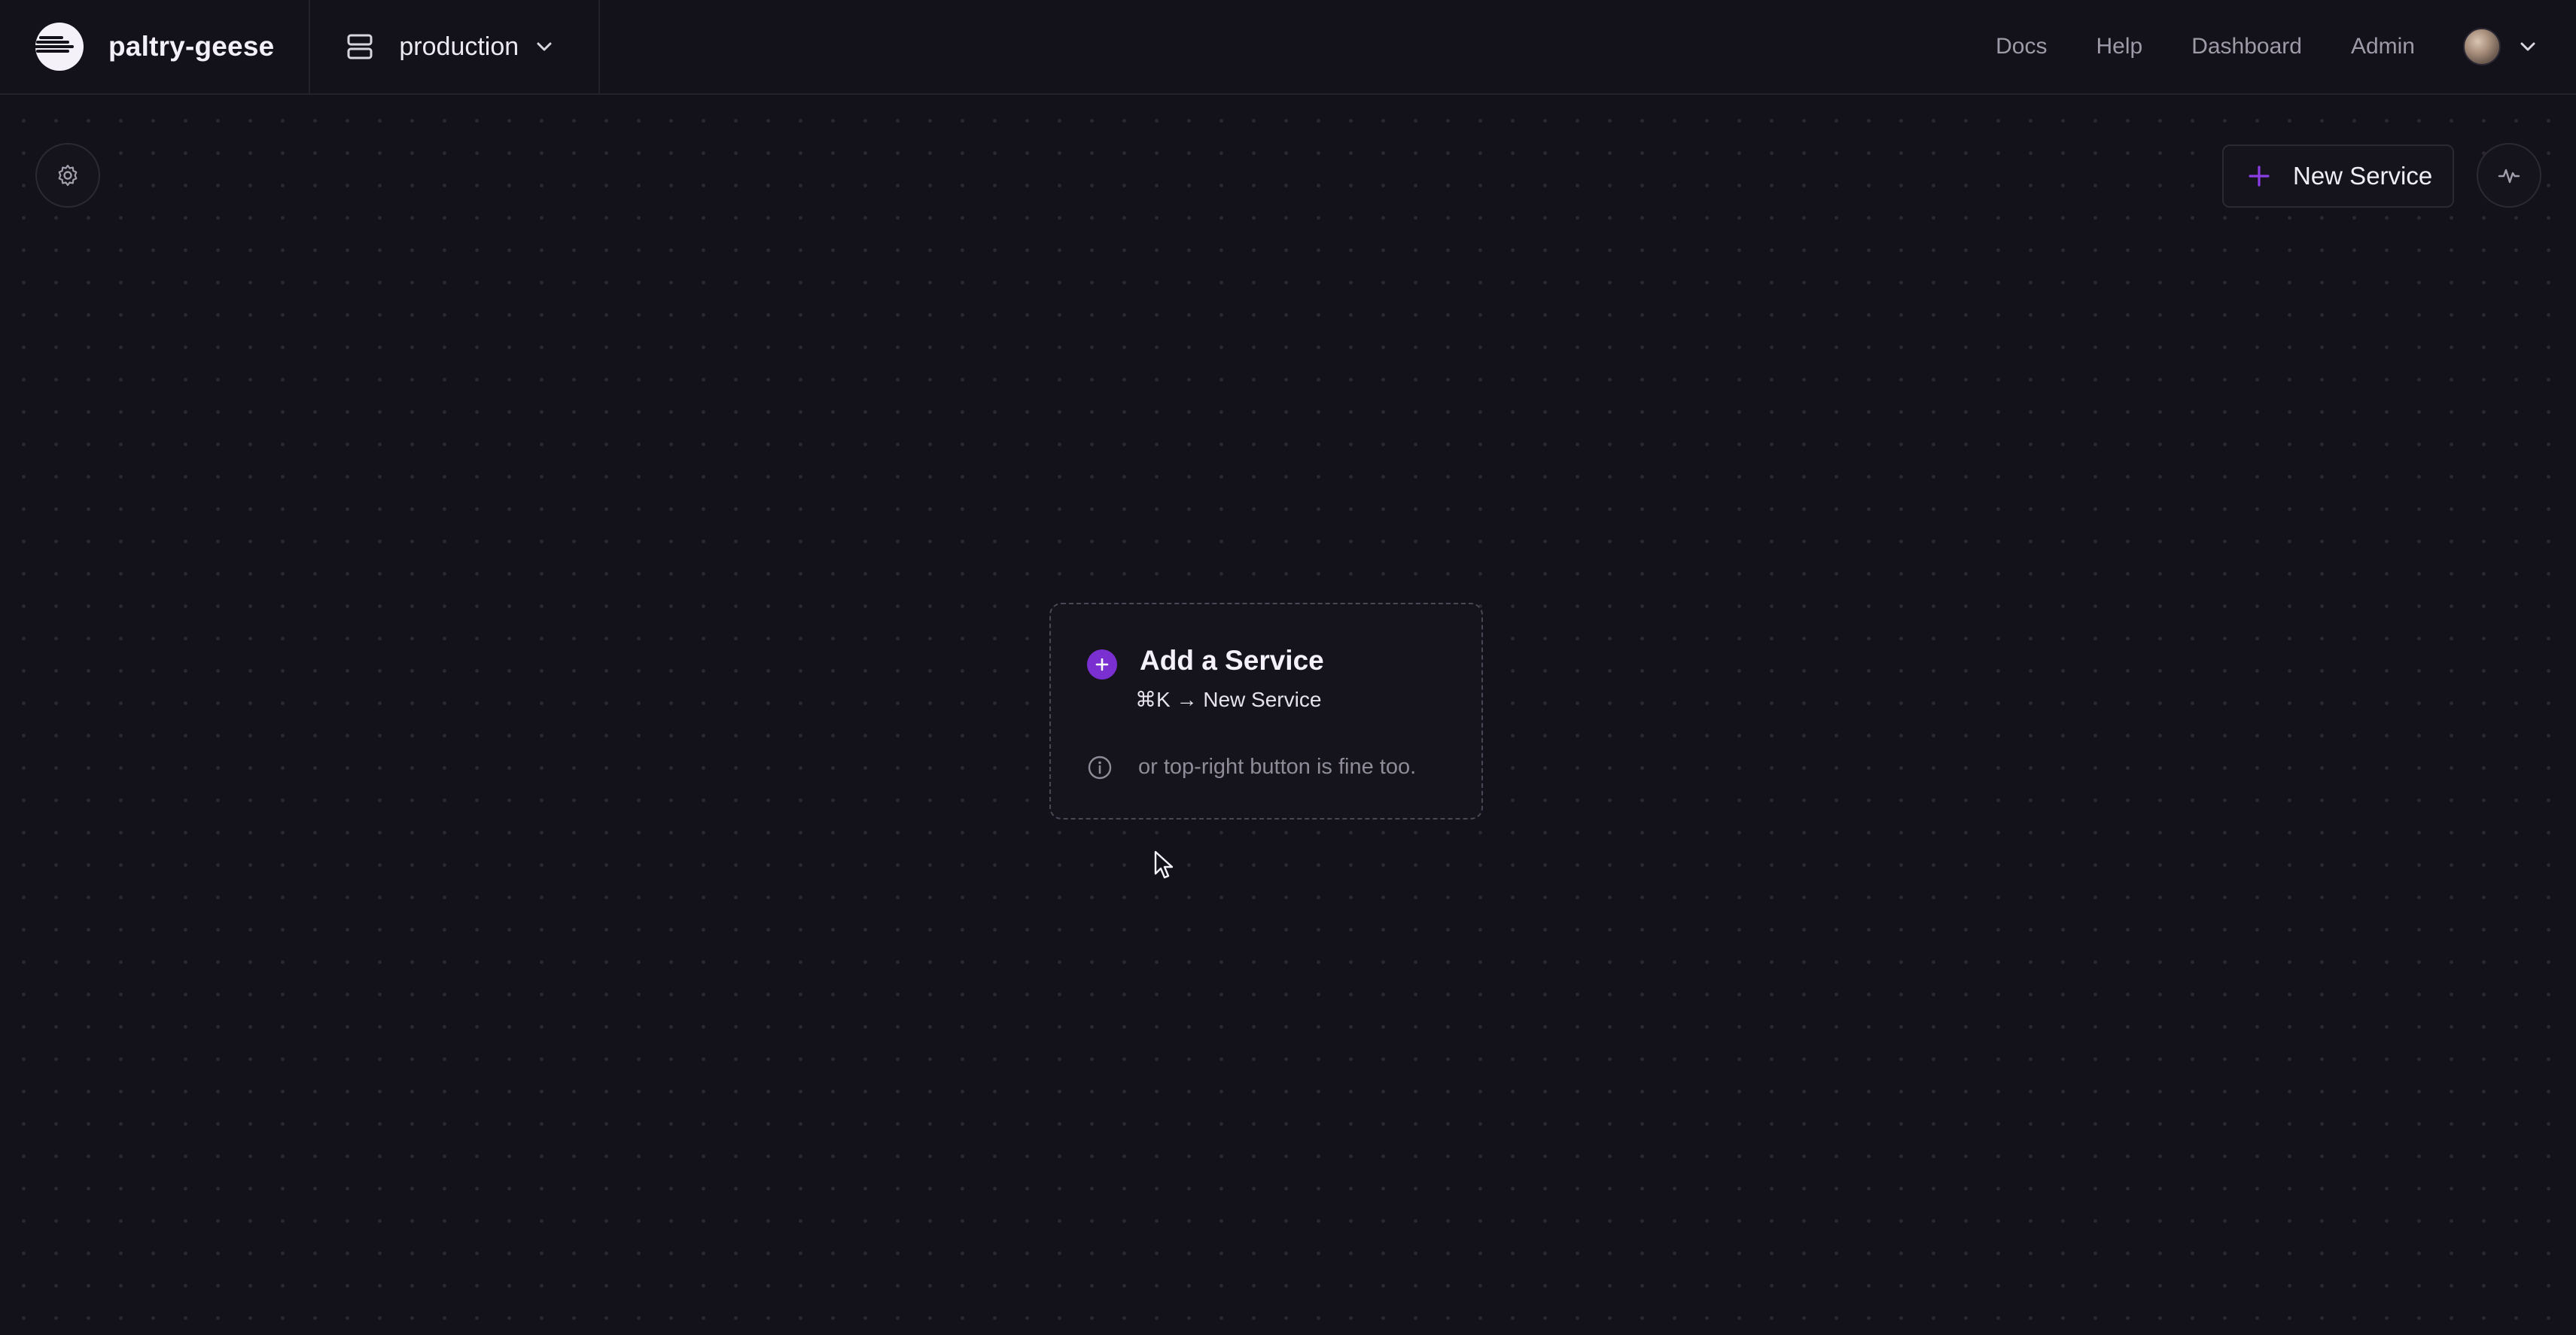 Image resolution: width=2576 pixels, height=1335 pixels. What do you see at coordinates (192, 46) in the screenshot?
I see `project-name: paltry-geese` at bounding box center [192, 46].